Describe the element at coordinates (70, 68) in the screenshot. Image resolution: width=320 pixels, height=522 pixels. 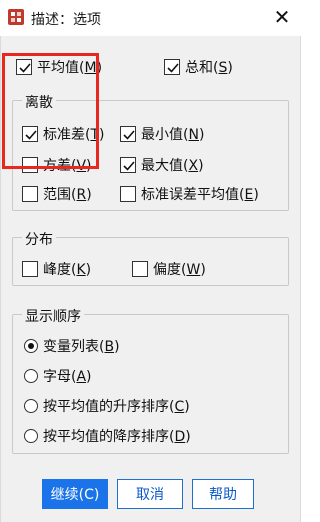
I see `checkbox-mean-label: 平均值(M)` at that location.